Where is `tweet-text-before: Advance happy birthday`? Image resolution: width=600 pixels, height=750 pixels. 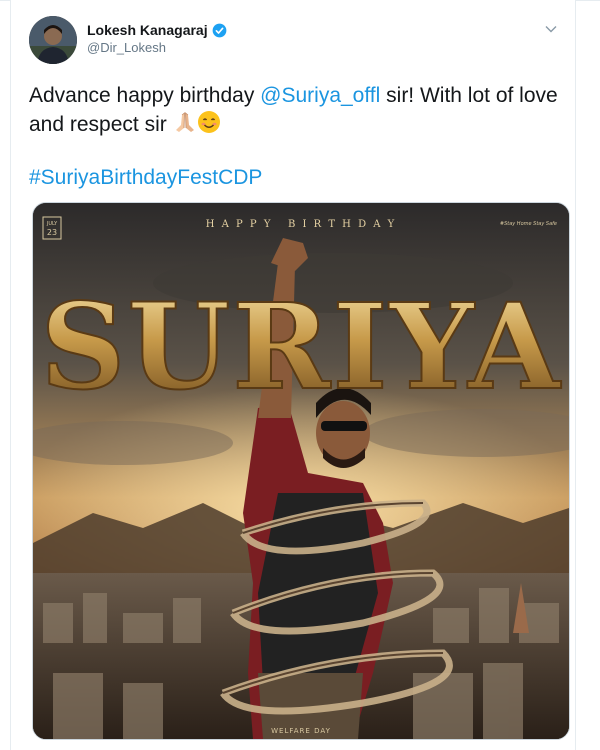 tweet-text-before: Advance happy birthday is located at coordinates (145, 95).